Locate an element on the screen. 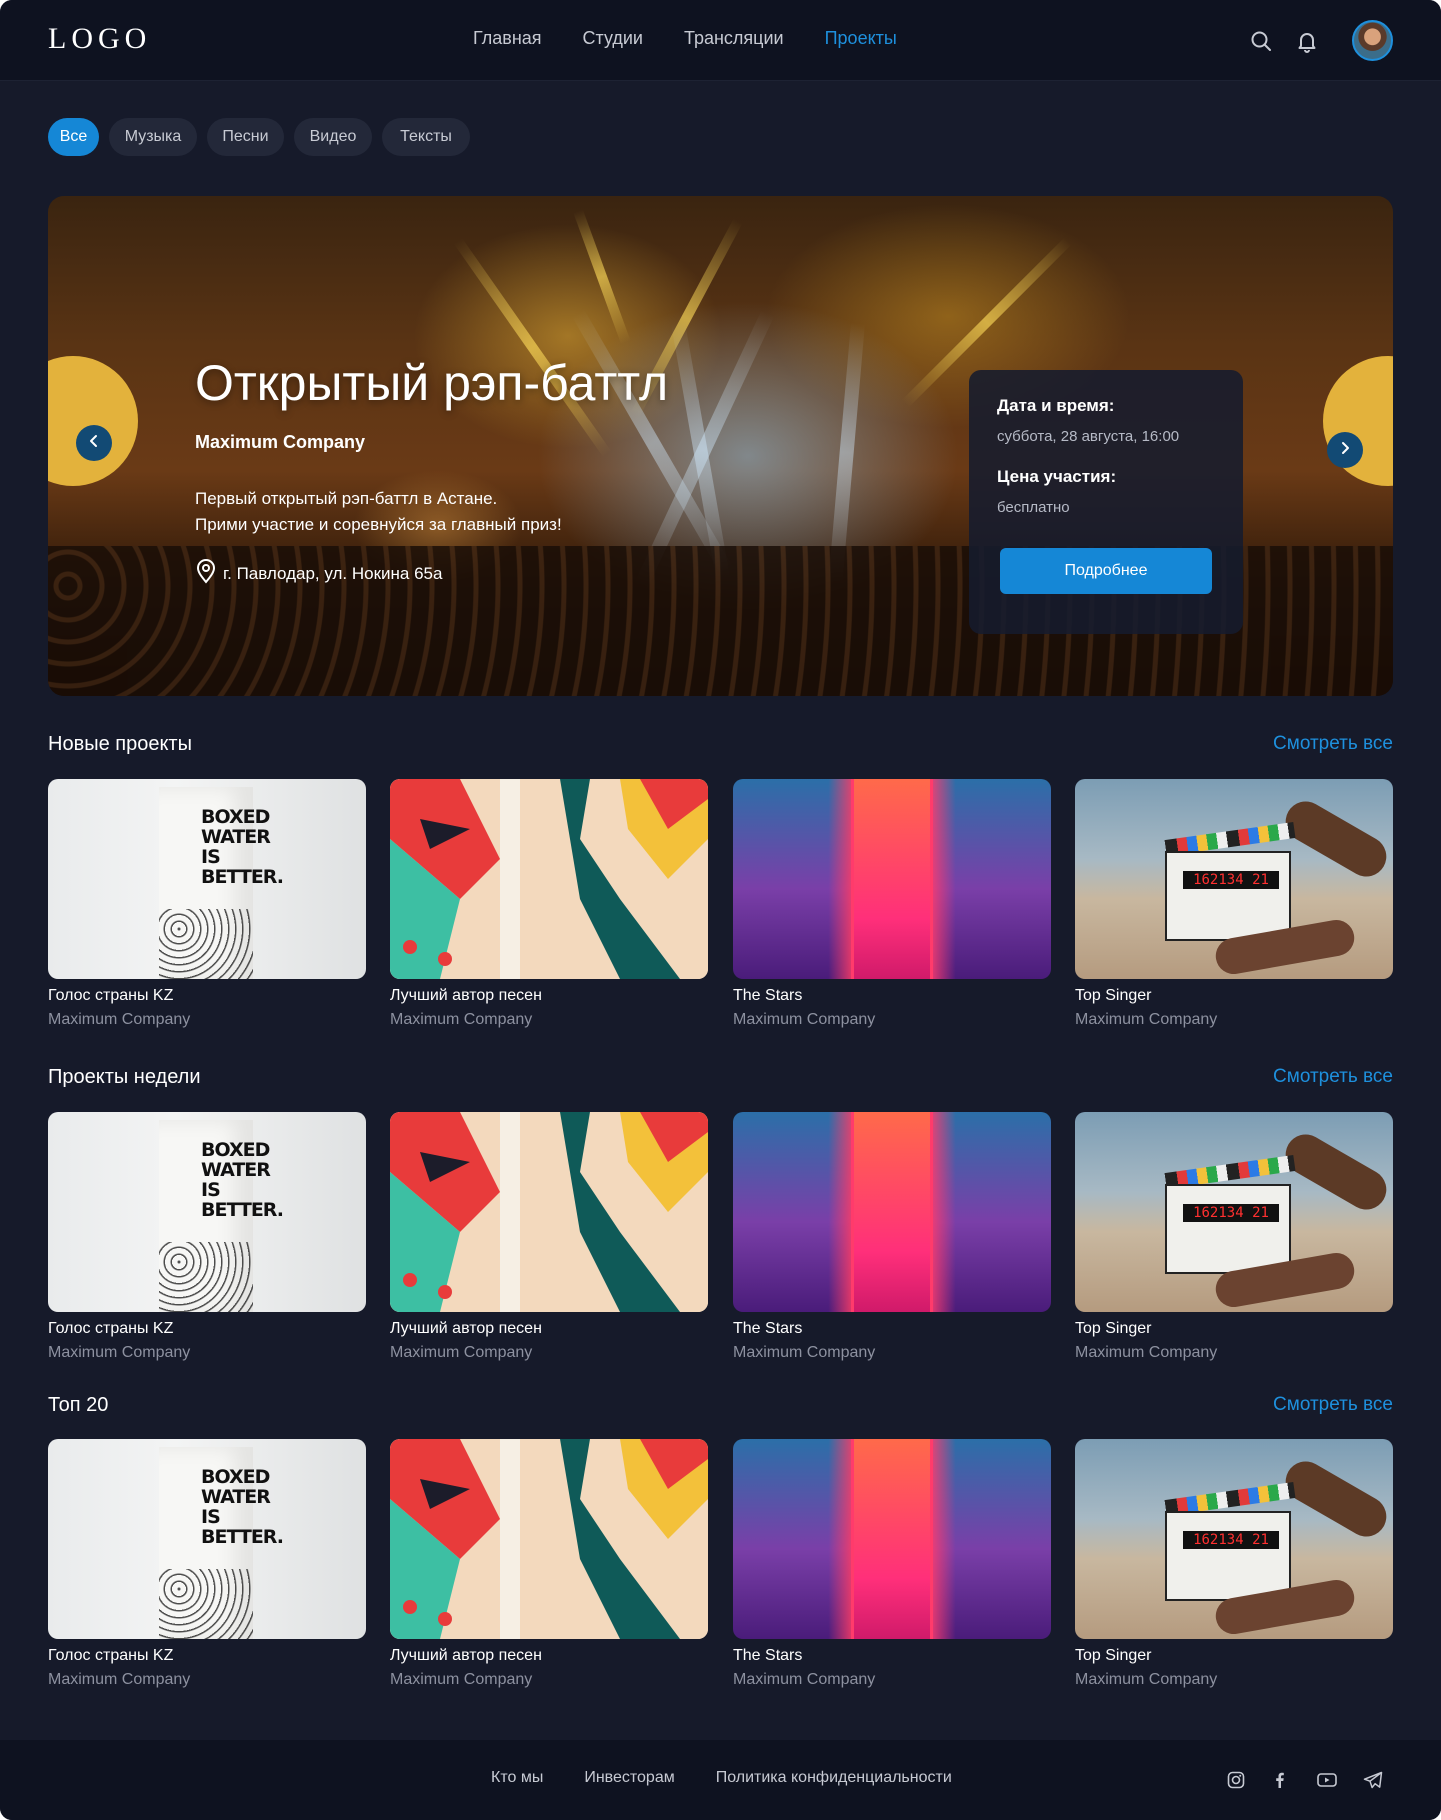  hero-desc-line: Первый открытый рэп-баттл в Астане. is located at coordinates (346, 498).